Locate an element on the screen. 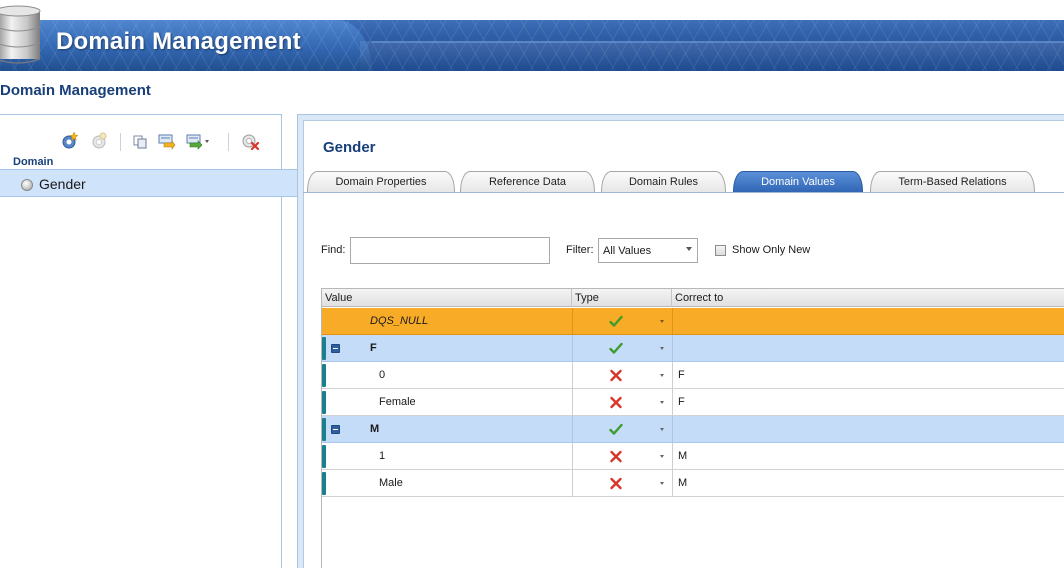 The height and width of the screenshot is (568, 1064). reference-icon is located at coordinates (99, 141).